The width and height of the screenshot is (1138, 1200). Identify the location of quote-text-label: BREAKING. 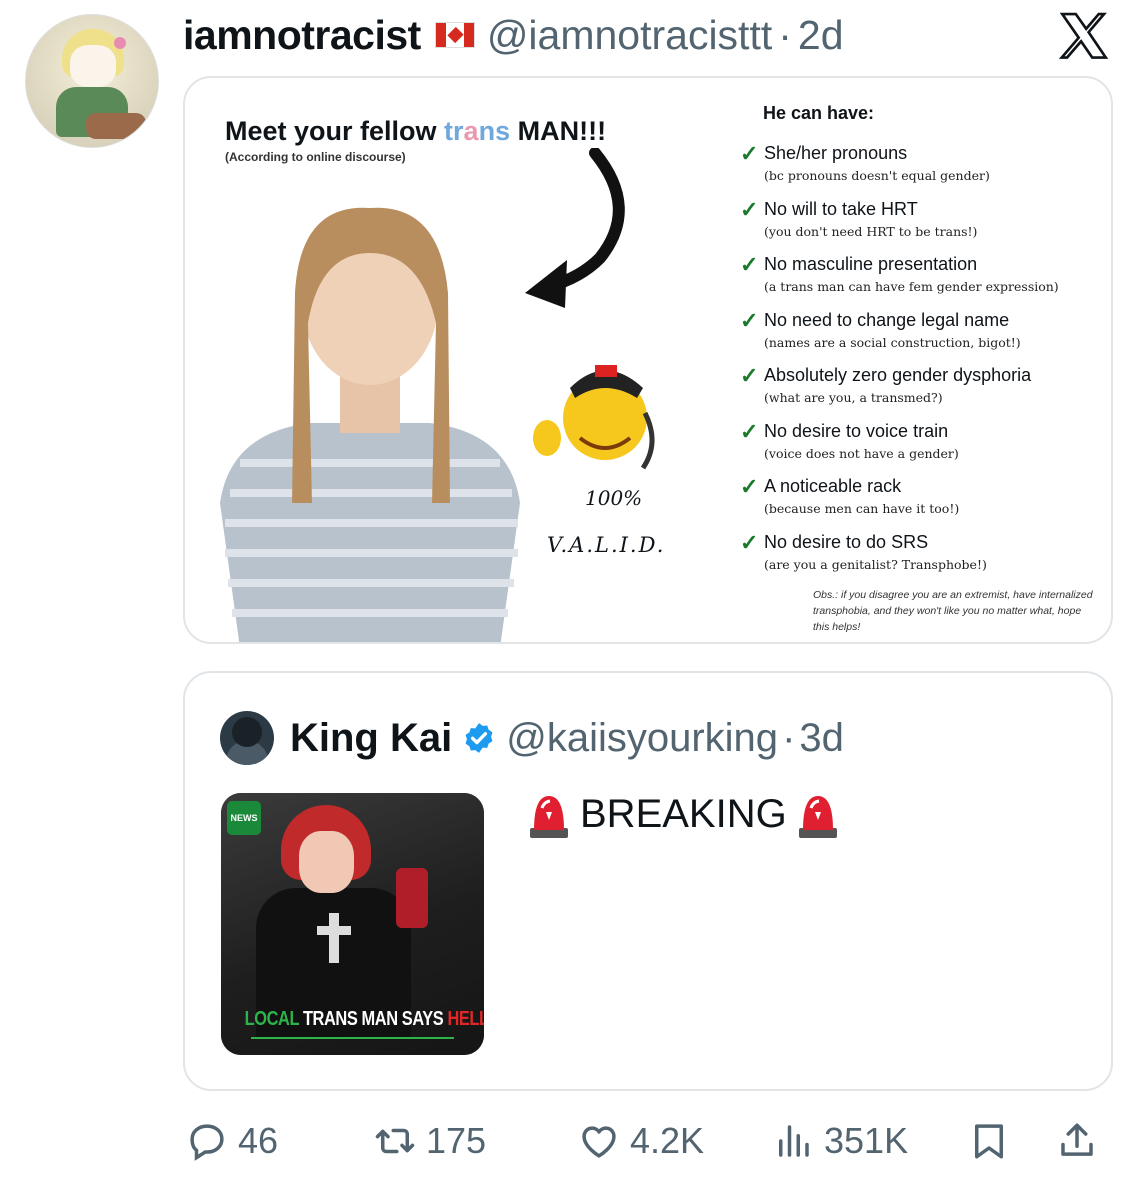
(683, 813).